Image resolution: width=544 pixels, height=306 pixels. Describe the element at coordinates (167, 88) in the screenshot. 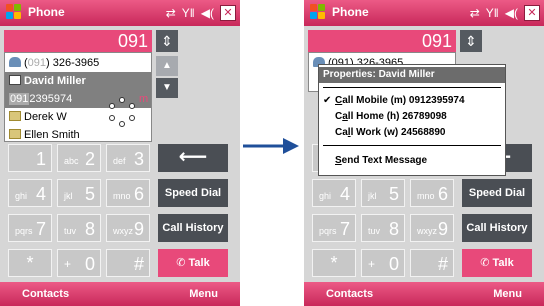

I see `scroll-down-button: ▼` at that location.